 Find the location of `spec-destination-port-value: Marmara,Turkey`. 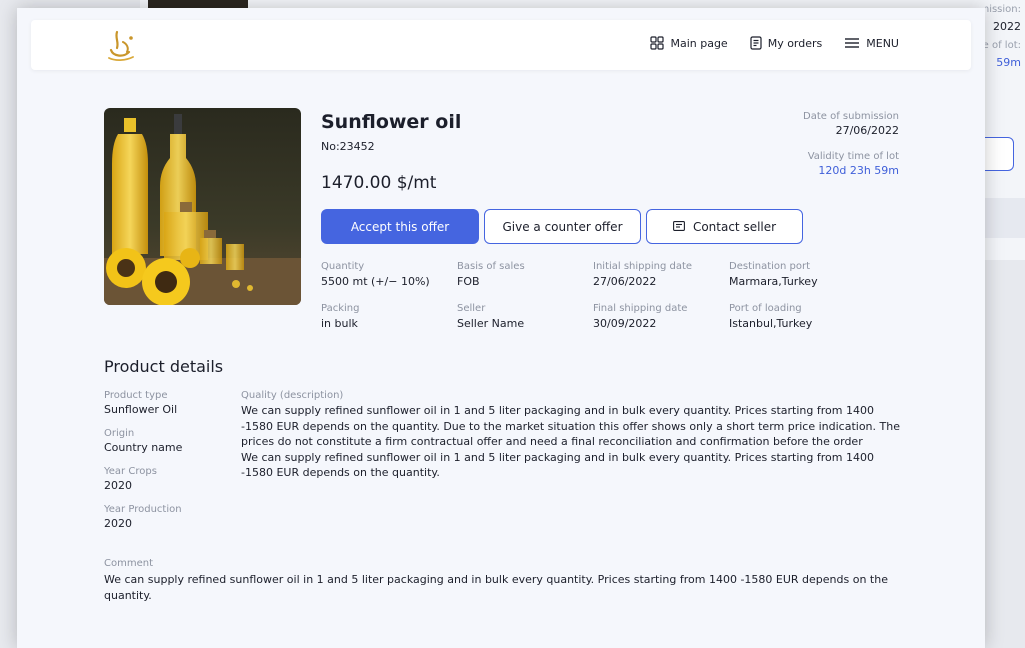

spec-destination-port-value: Marmara,Turkey is located at coordinates (773, 281).